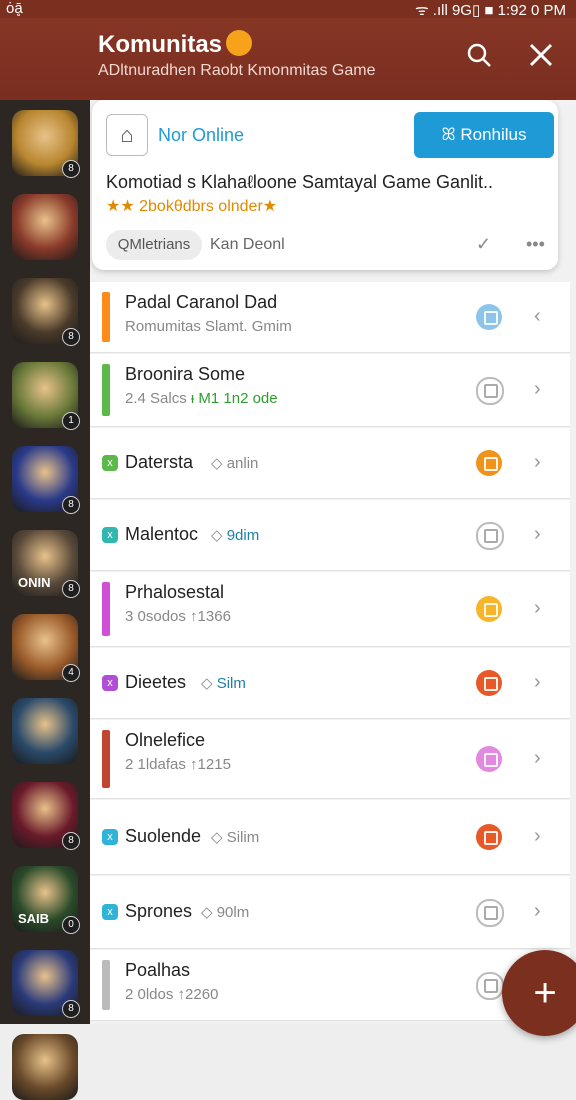 Image resolution: width=576 pixels, height=1100 pixels. Describe the element at coordinates (235, 535) in the screenshot. I see `list-item-subtitle: ◇ 9dim` at that location.